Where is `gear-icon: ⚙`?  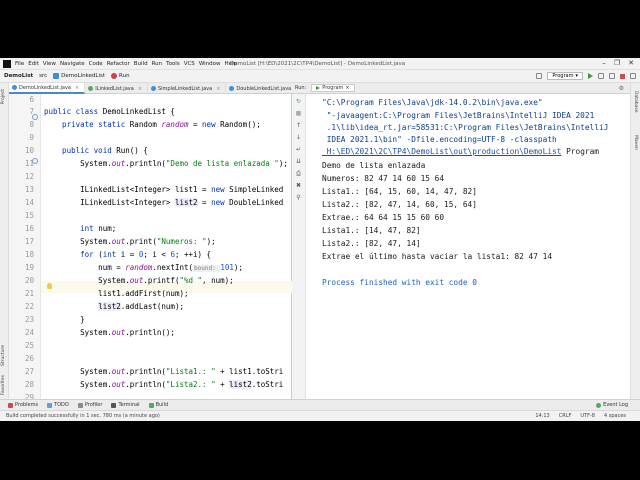 gear-icon: ⚙ is located at coordinates (621, 88).